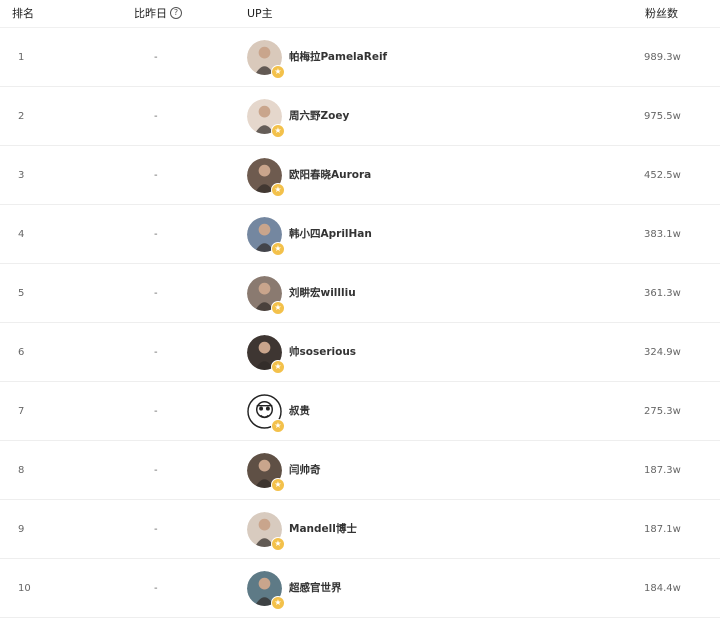 Image resolution: width=720 pixels, height=620 pixels. Describe the element at coordinates (338, 56) in the screenshot. I see `up-name-link: 帕梅拉PamelaReif` at that location.